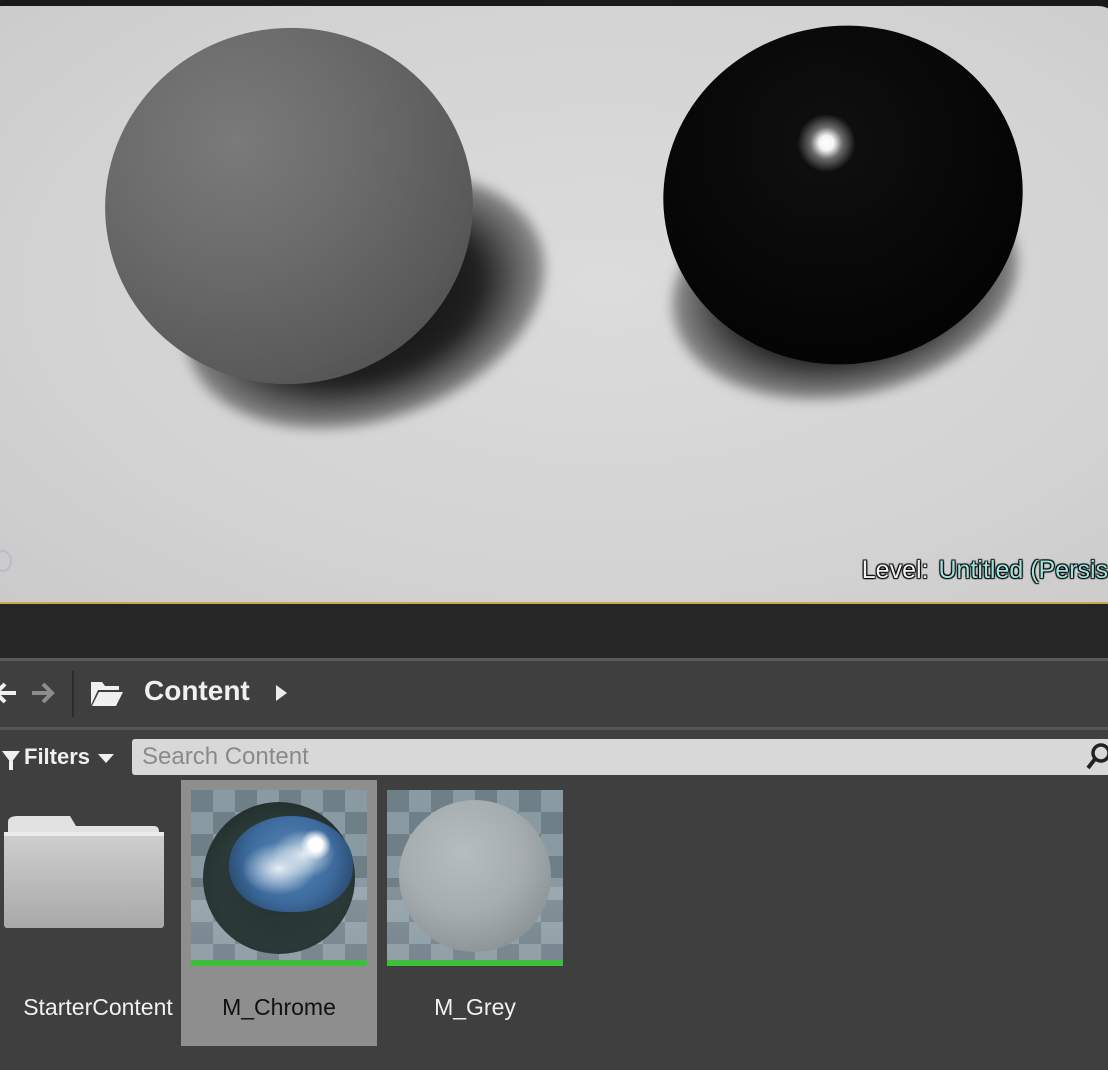  Describe the element at coordinates (895, 570) in the screenshot. I see `level-label: Level:` at that location.